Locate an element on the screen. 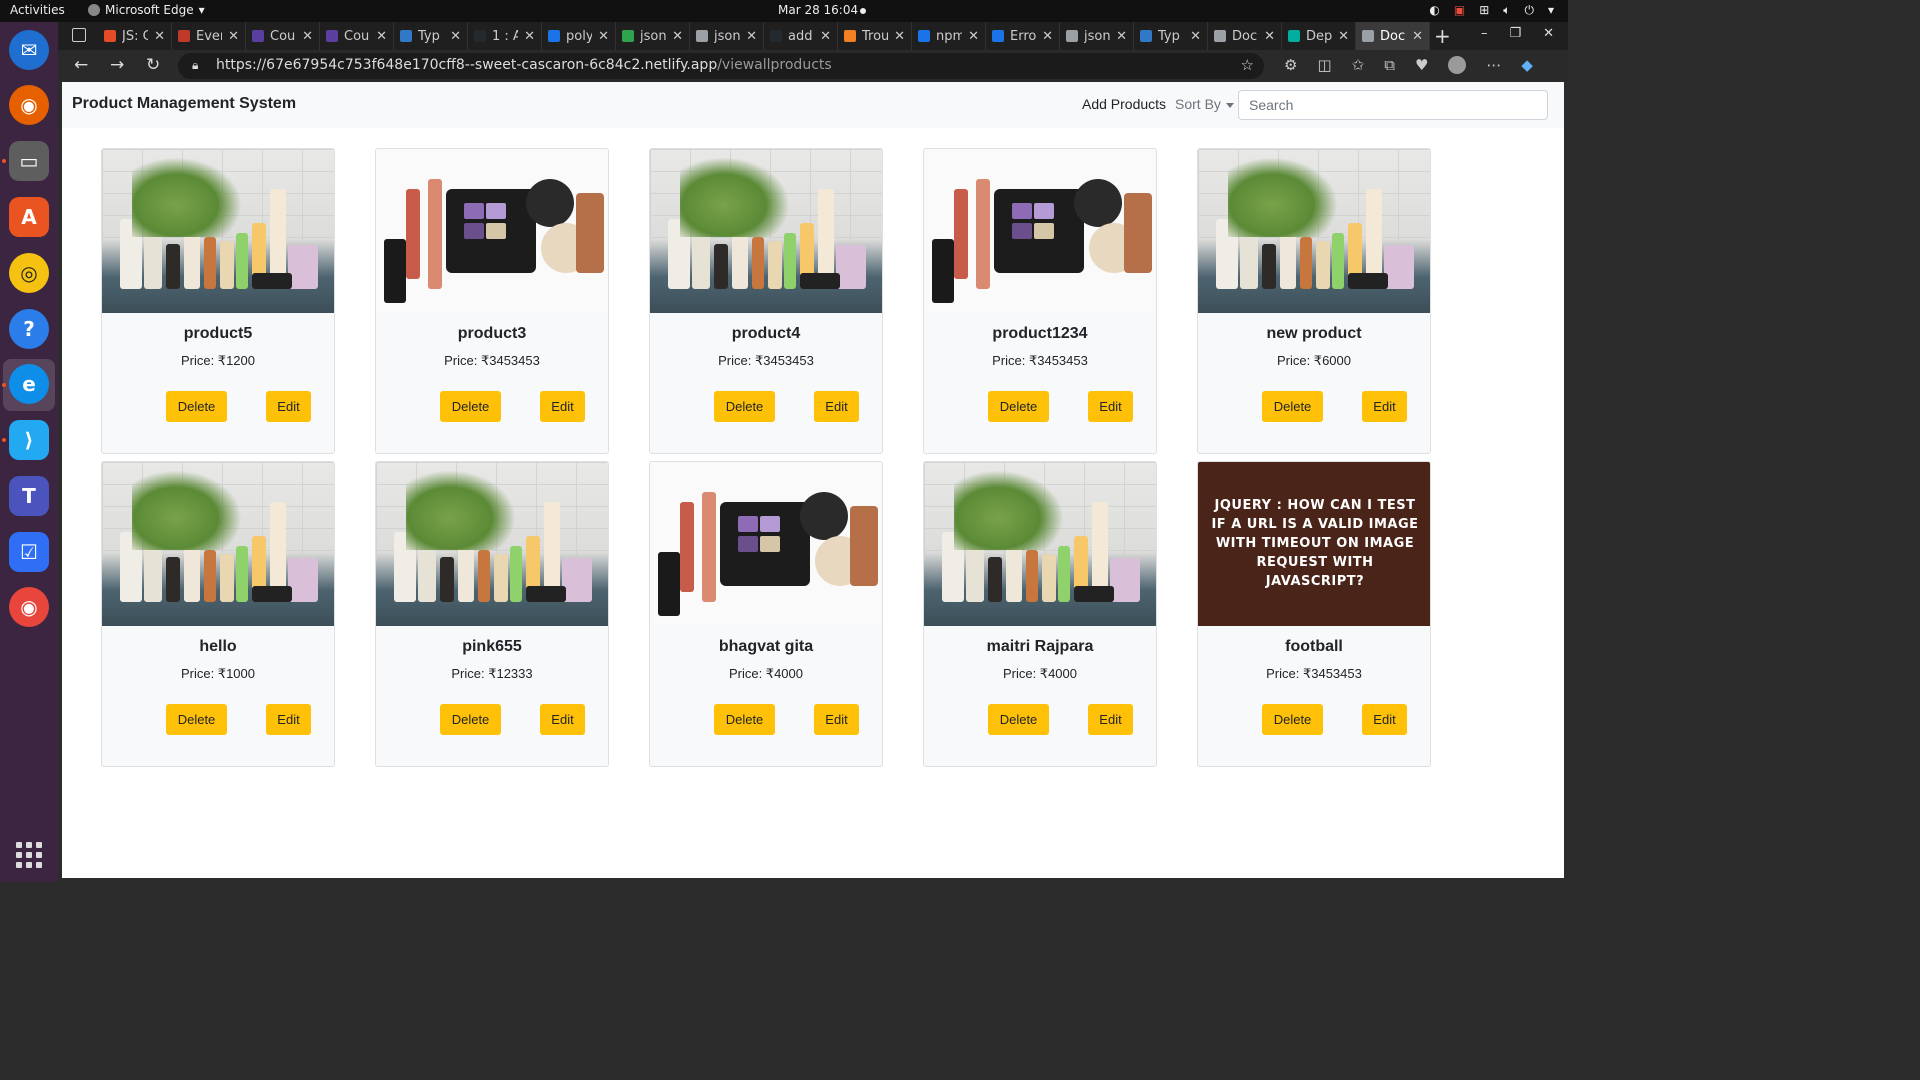  rhythmbox-icon: ◎ is located at coordinates (29, 273).